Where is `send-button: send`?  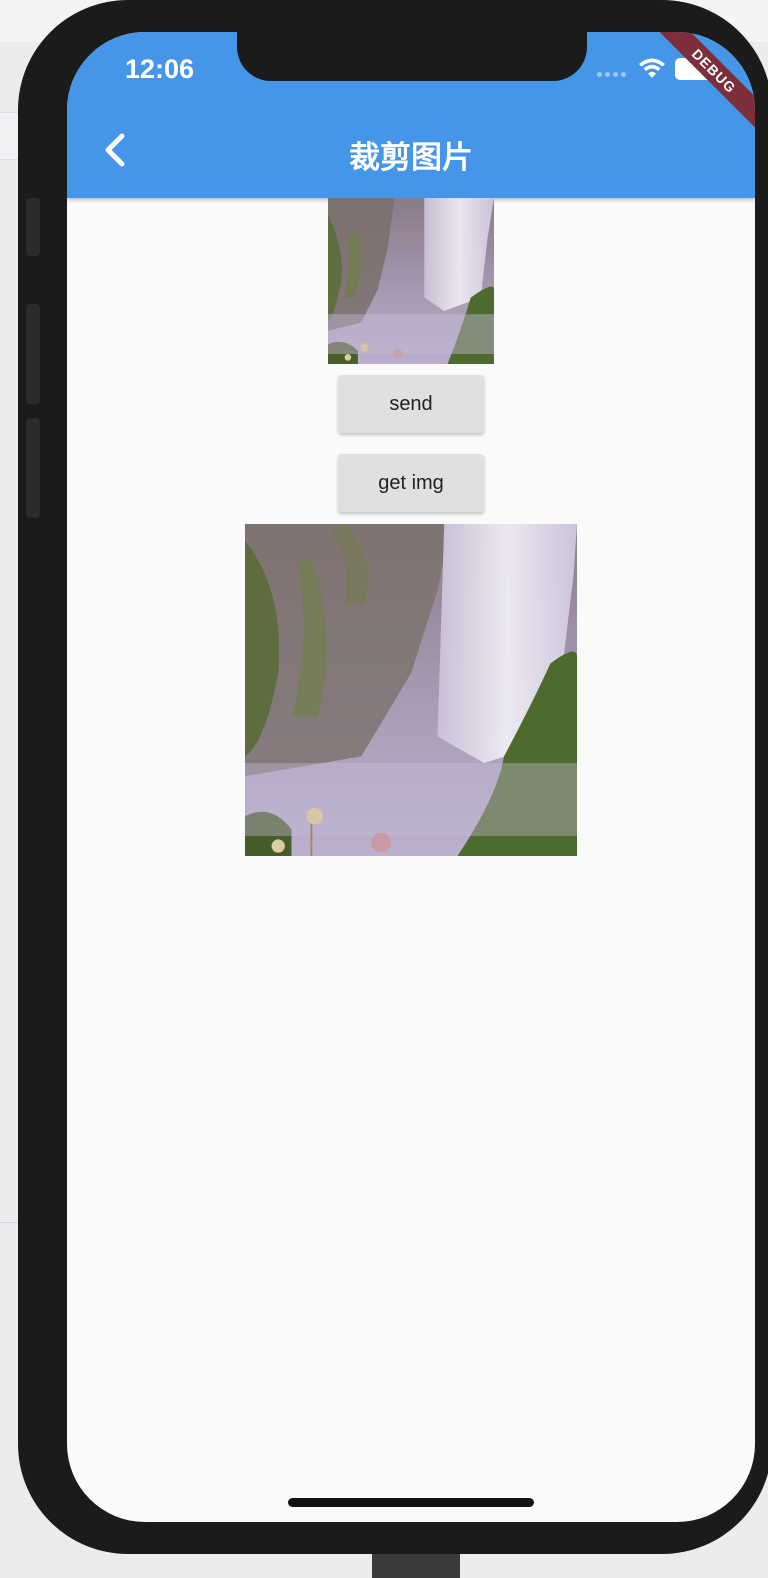 send-button: send is located at coordinates (411, 404).